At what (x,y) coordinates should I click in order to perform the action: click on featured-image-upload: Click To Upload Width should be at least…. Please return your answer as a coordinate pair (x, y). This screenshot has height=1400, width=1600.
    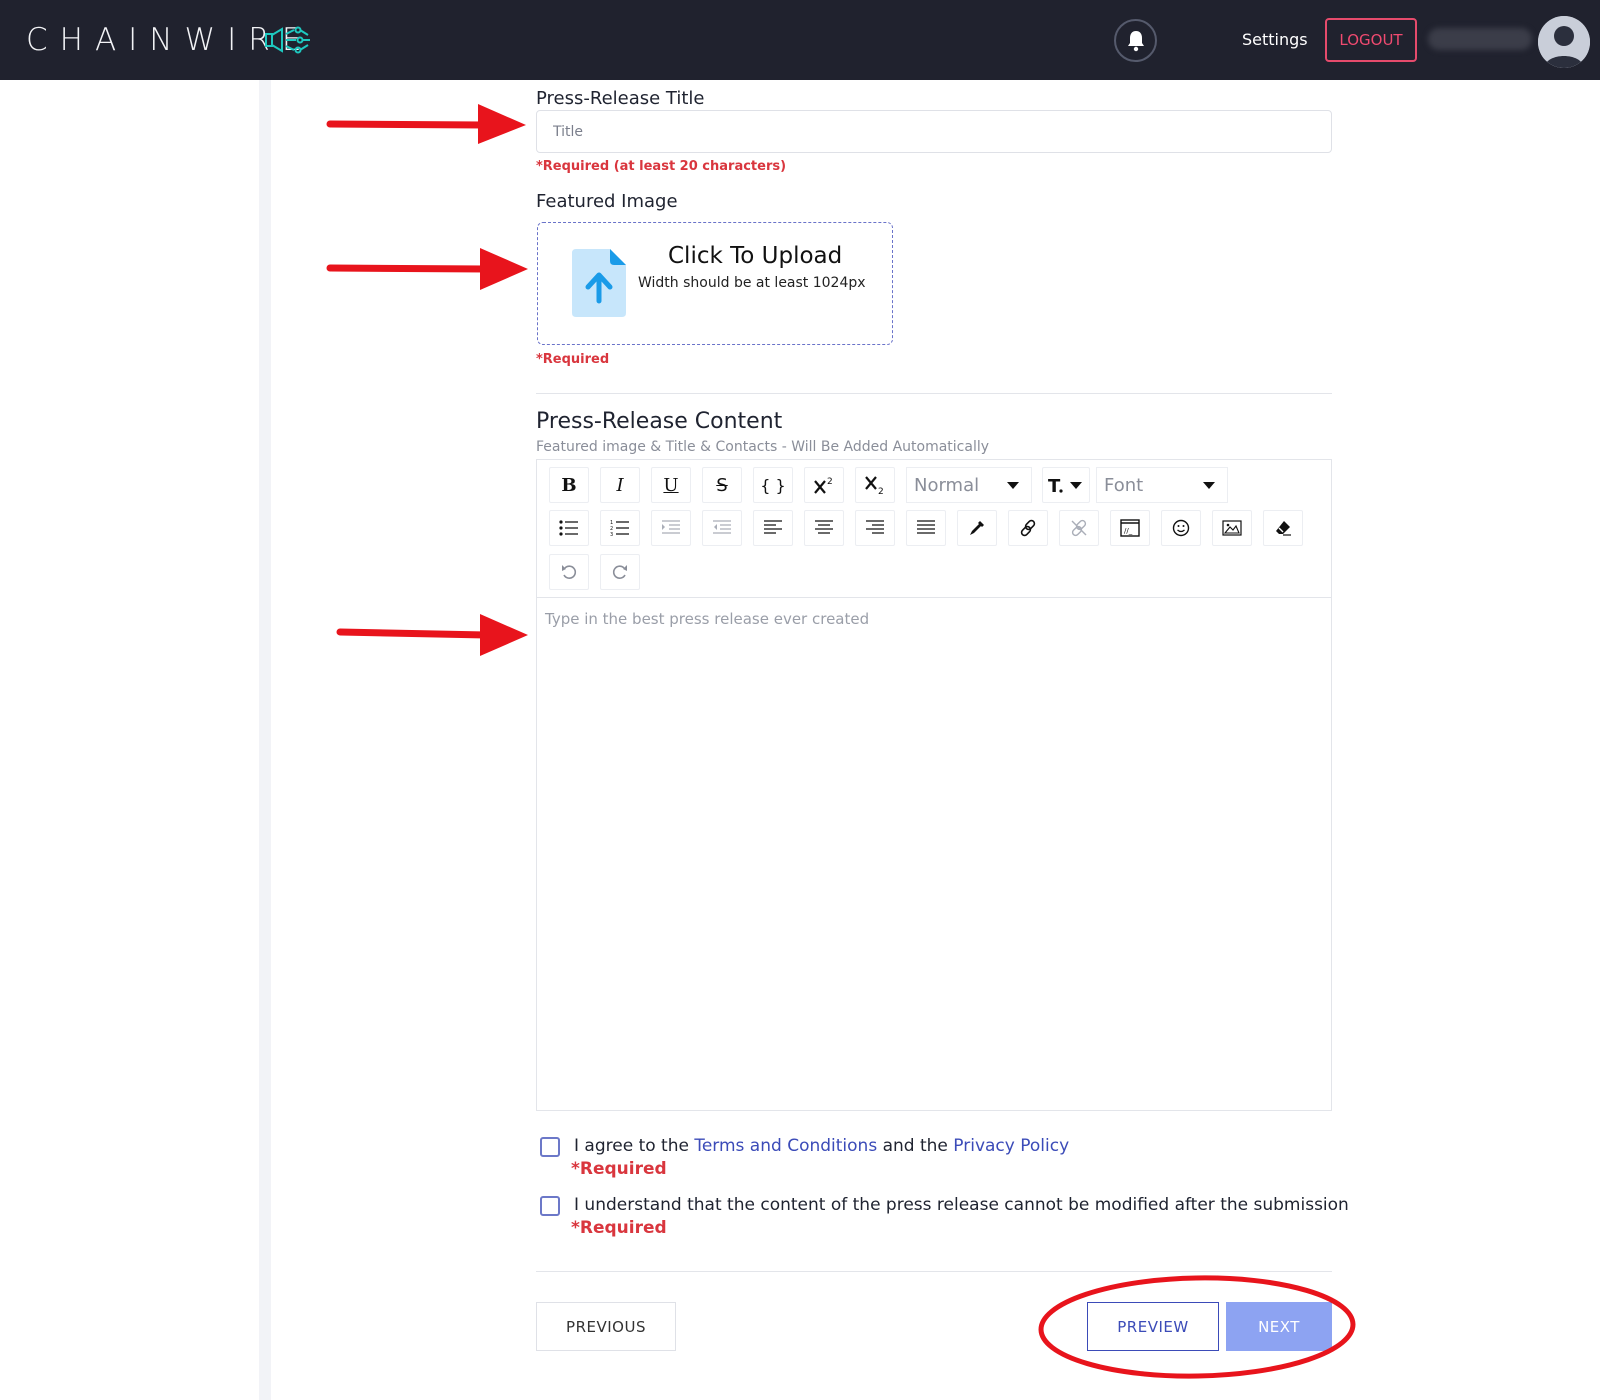
    Looking at the image, I should click on (715, 283).